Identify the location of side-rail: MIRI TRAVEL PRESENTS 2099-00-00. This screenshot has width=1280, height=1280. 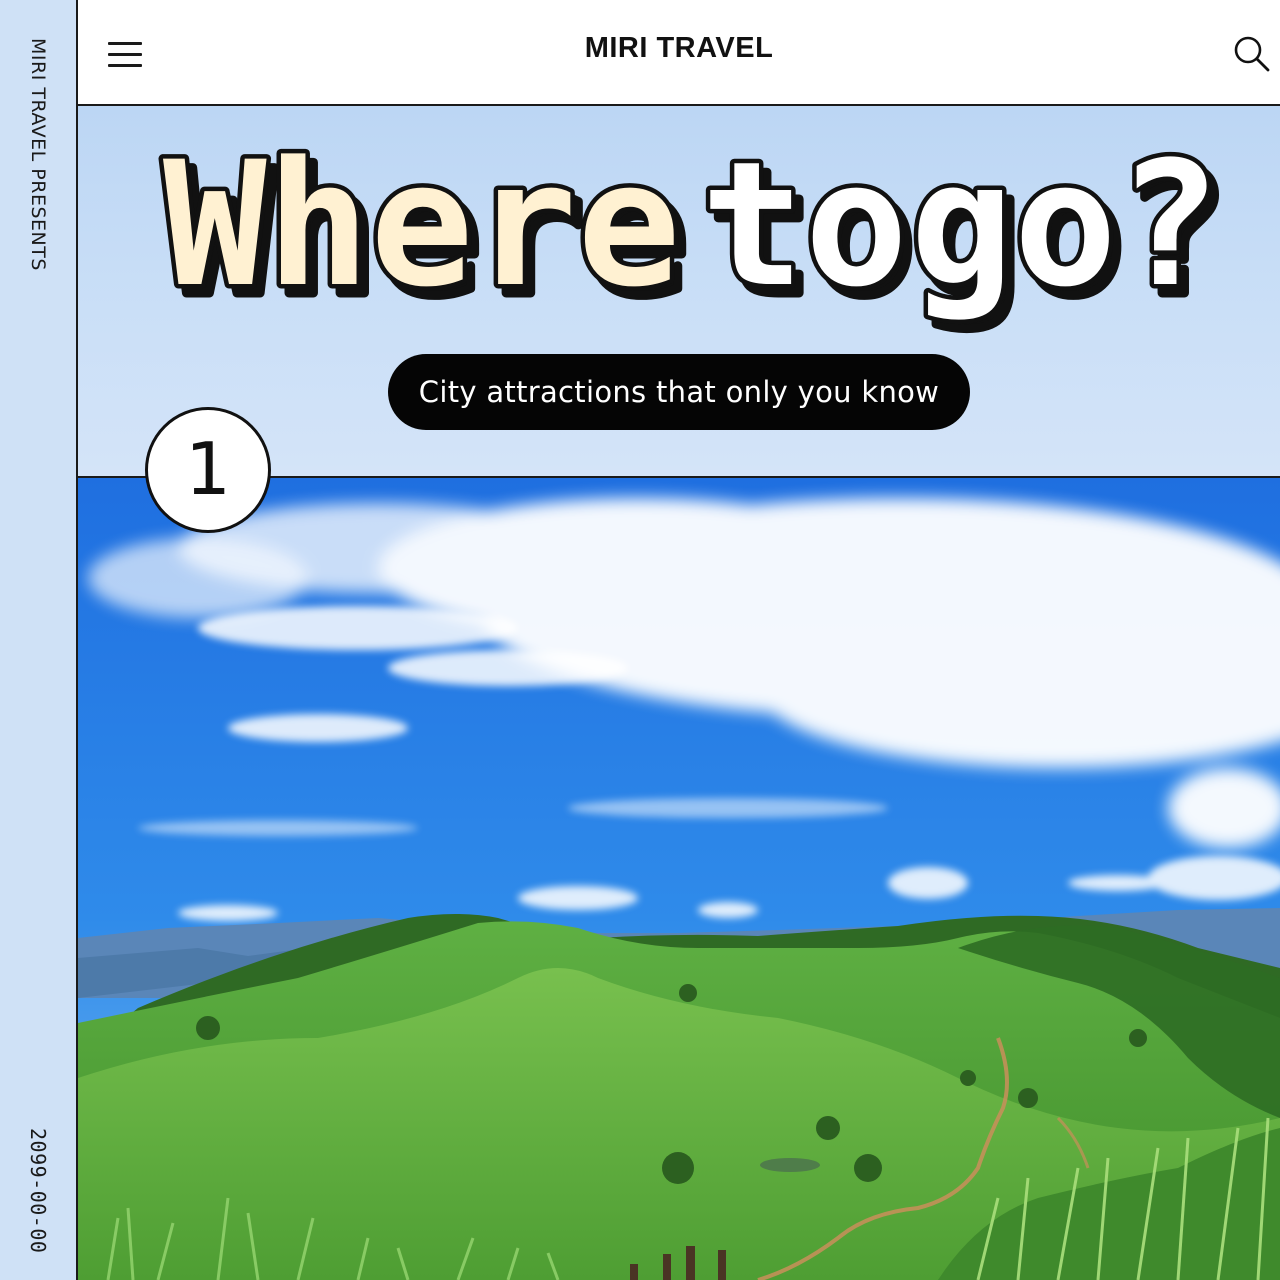
(39, 640).